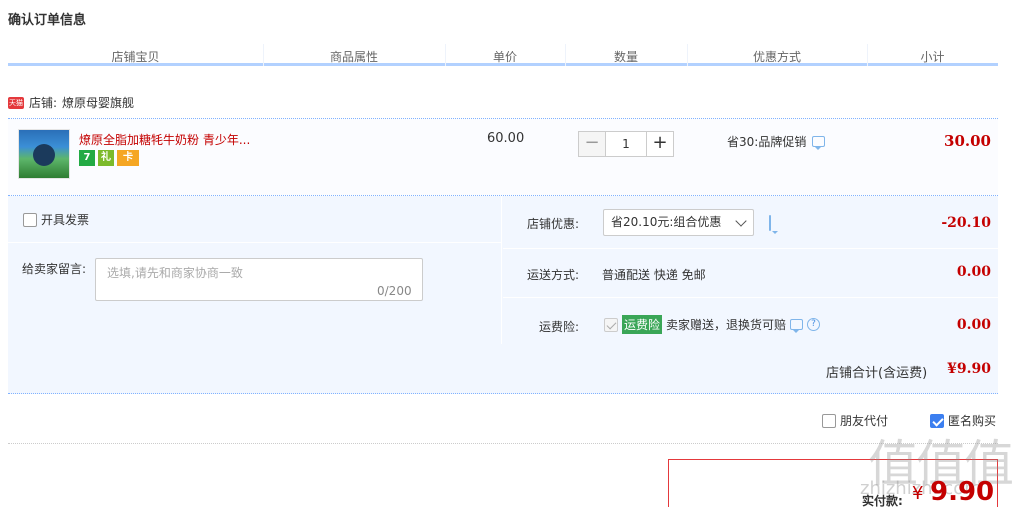 This screenshot has height=507, width=1013. I want to click on gift-icon: 礼, so click(106, 158).